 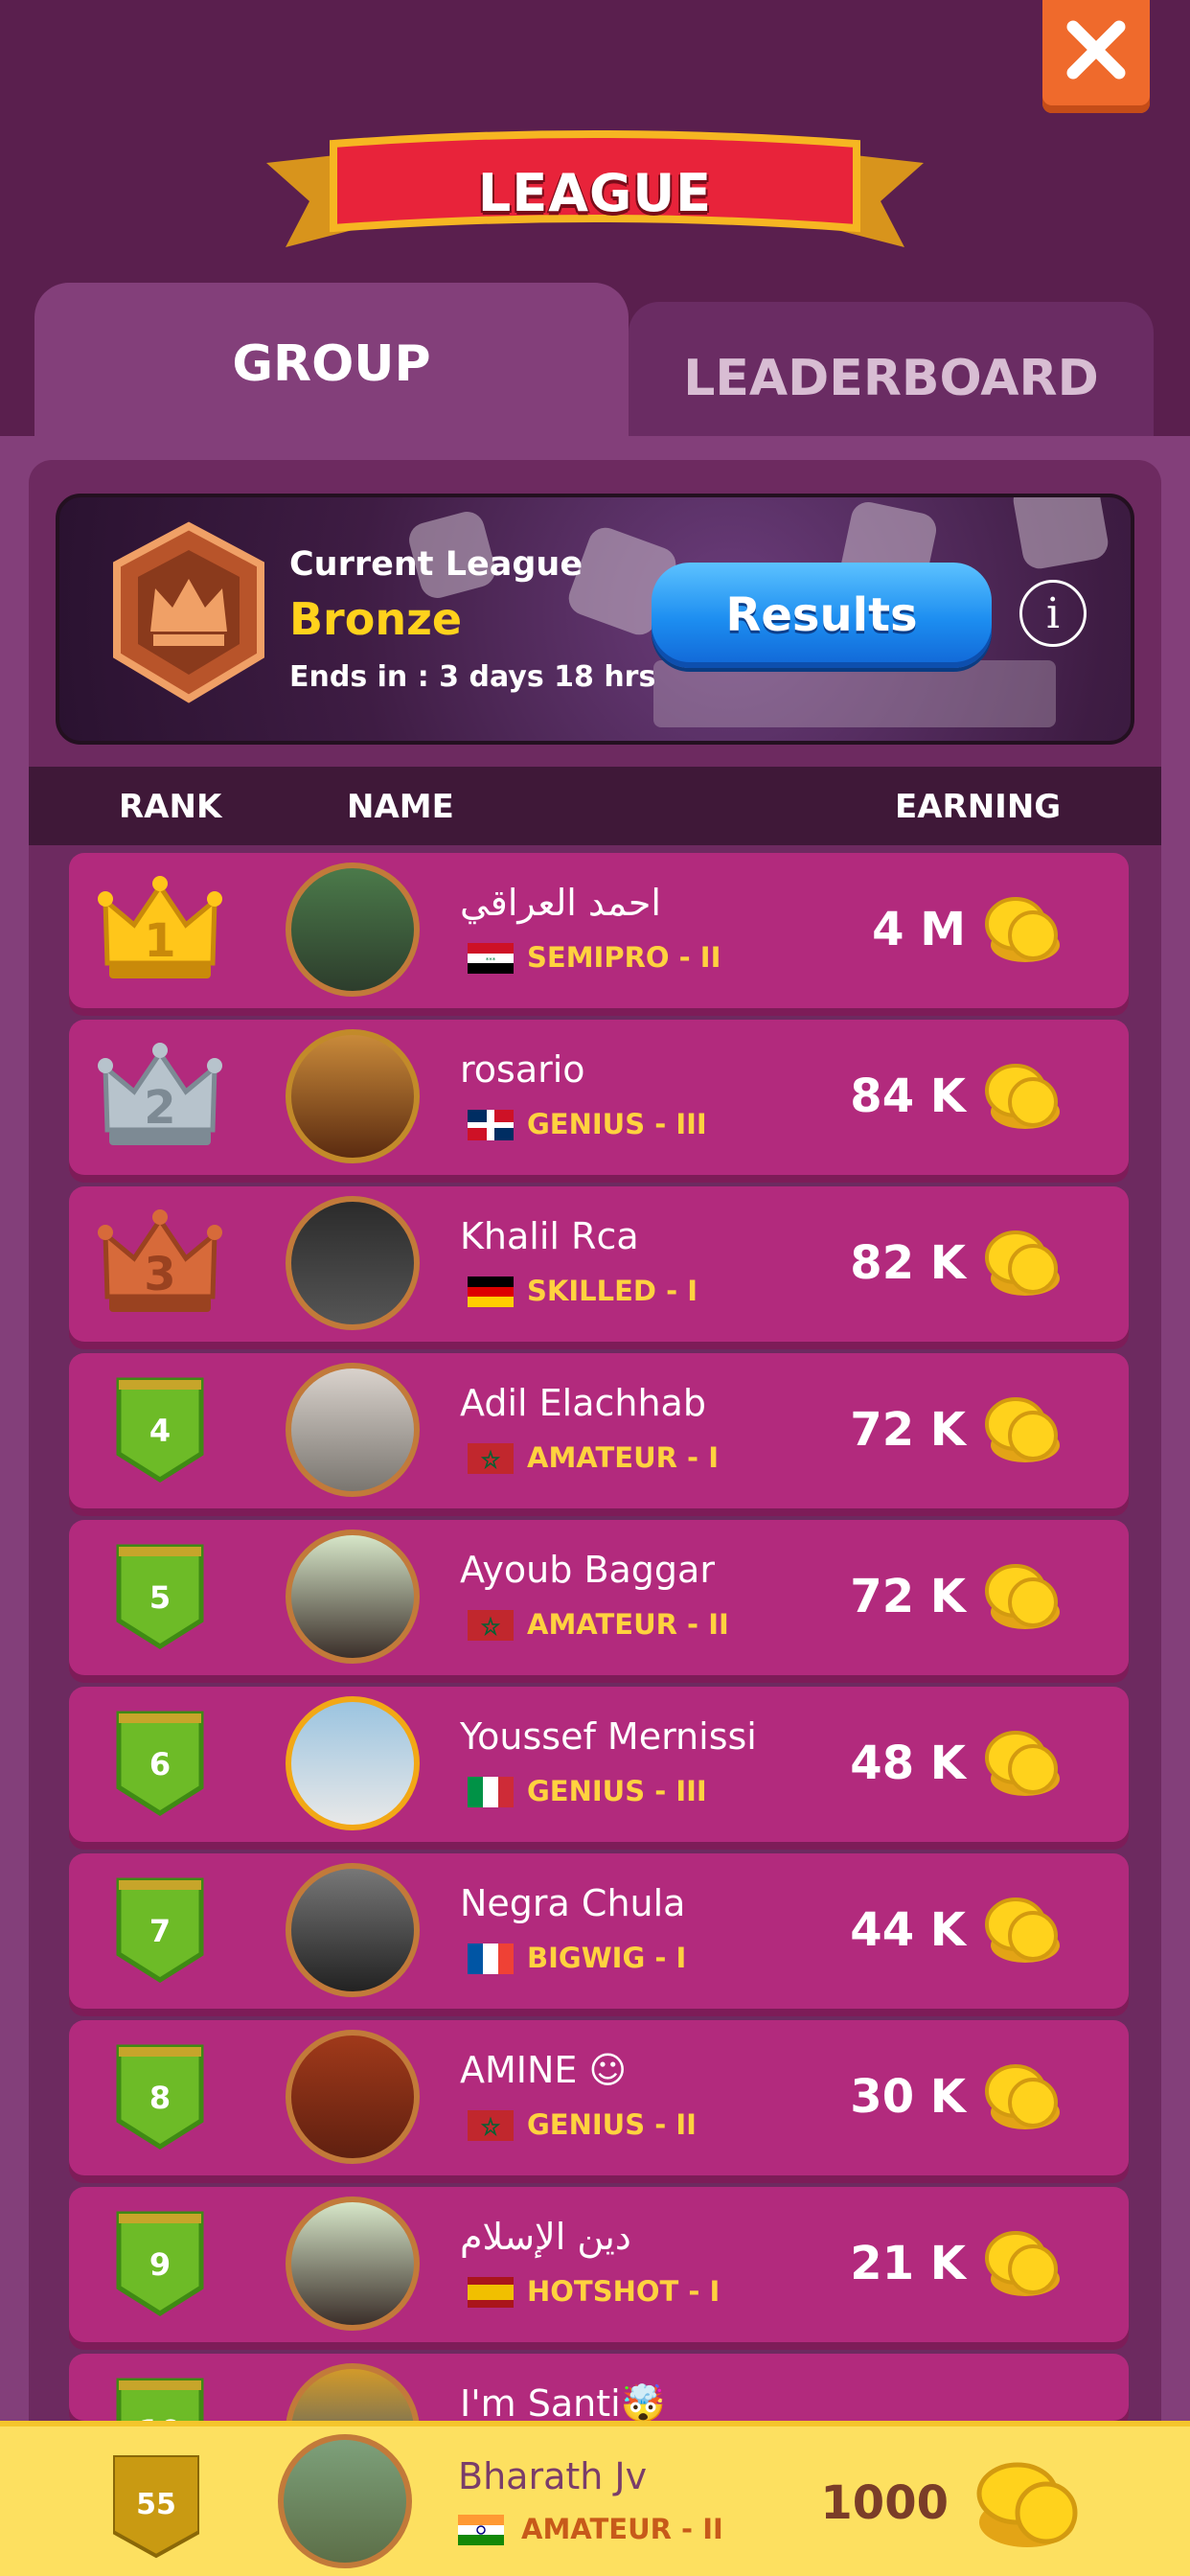 I want to click on player-tier: AMATEUR - I, so click(x=623, y=1457).